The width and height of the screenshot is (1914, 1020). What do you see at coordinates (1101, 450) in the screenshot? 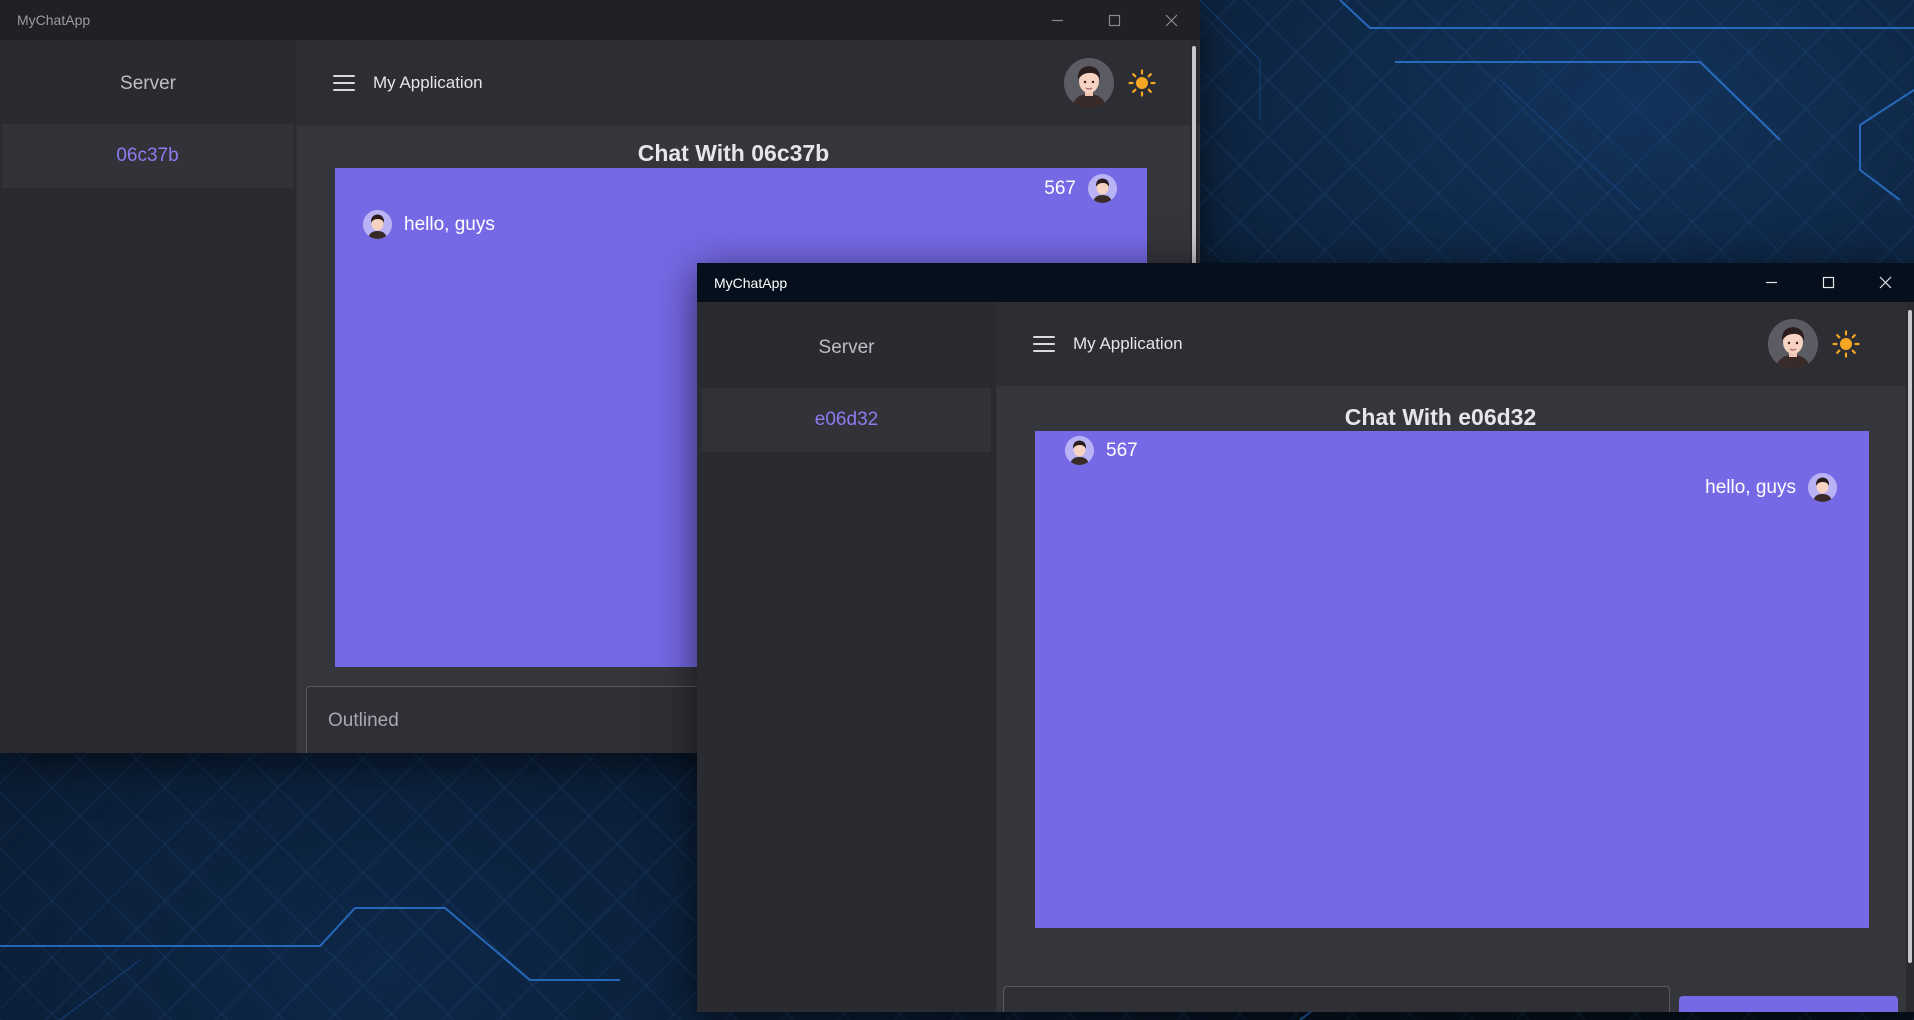
I see `message-left: 567` at bounding box center [1101, 450].